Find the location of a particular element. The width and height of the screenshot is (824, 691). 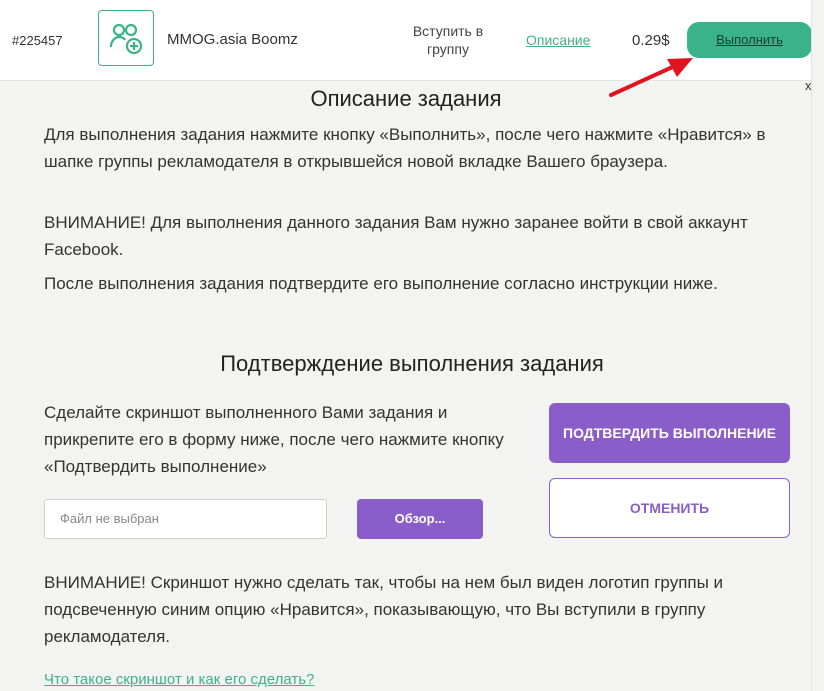

execute-button: Выполнить is located at coordinates (749, 40).